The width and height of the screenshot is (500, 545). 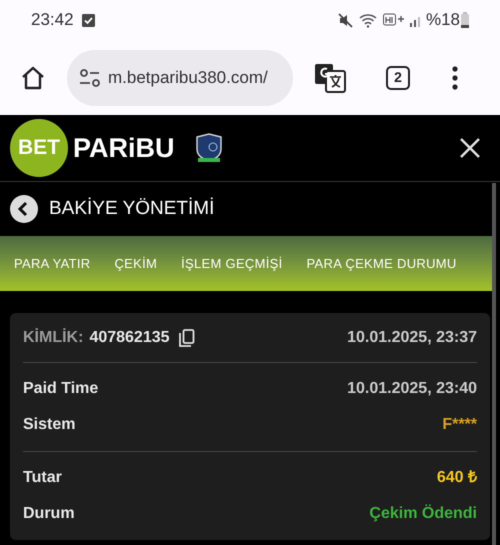 What do you see at coordinates (345, 20) in the screenshot?
I see `mute-icon` at bounding box center [345, 20].